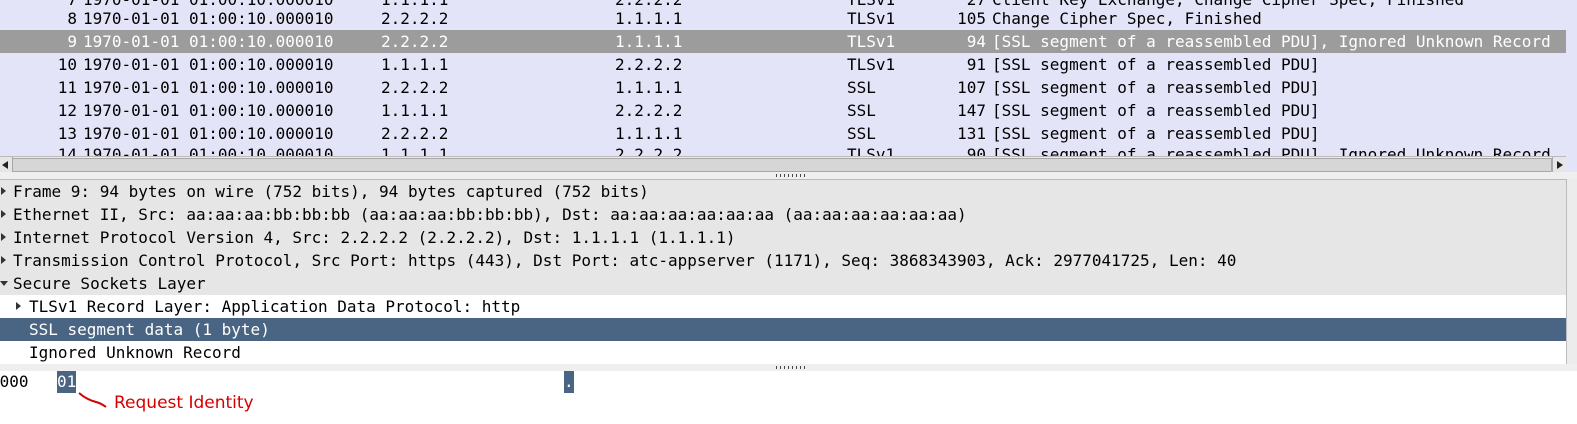 This screenshot has height=424, width=1577. What do you see at coordinates (971, 133) in the screenshot?
I see `packet-length: 131` at bounding box center [971, 133].